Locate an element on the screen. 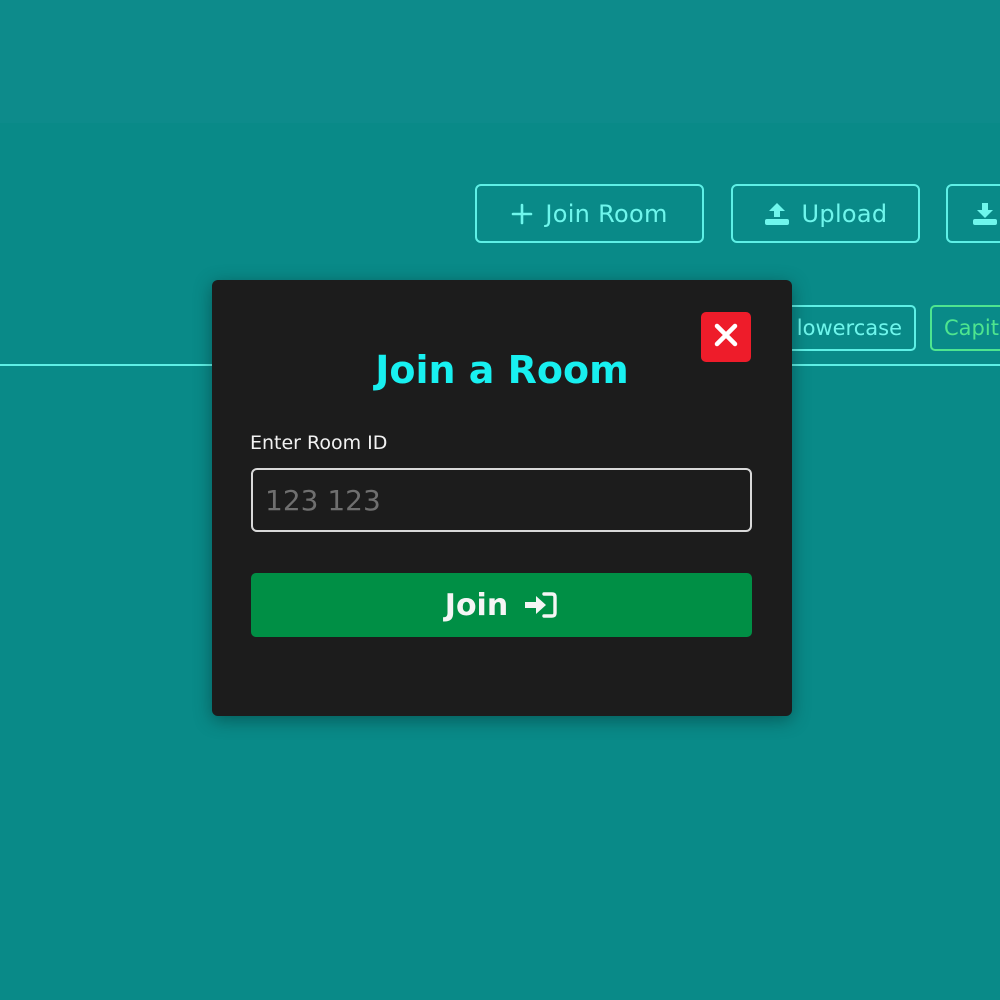 The image size is (1000, 1000). upload-icon is located at coordinates (777, 214).